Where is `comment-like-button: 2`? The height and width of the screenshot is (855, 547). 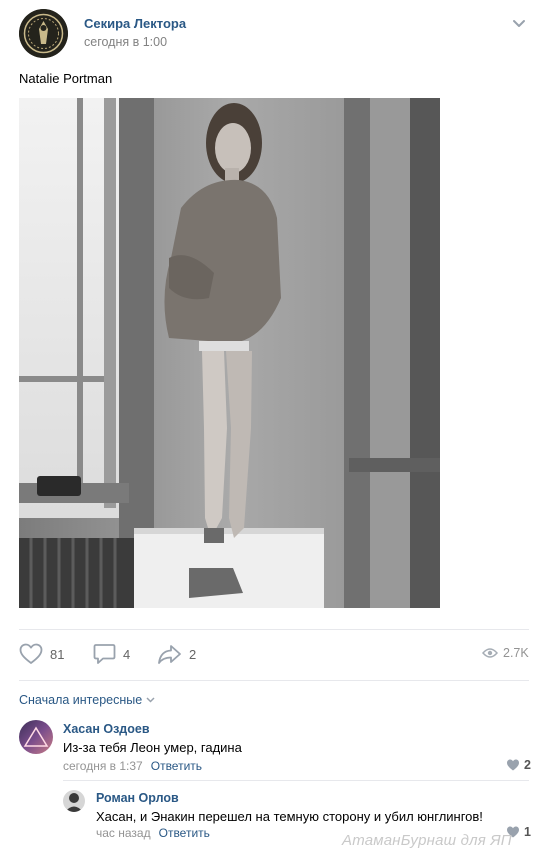
comment-like-button: 2 is located at coordinates (518, 765).